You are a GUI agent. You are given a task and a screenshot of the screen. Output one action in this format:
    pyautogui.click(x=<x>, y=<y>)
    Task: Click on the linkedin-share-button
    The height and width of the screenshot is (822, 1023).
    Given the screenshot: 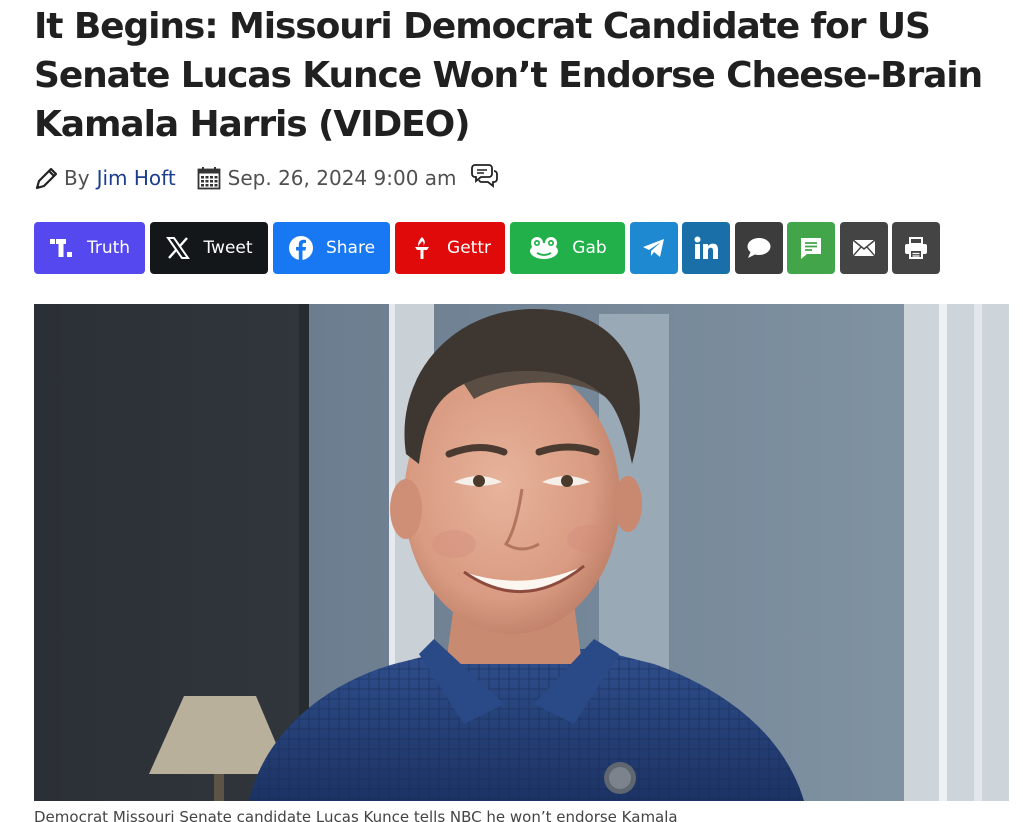 What is the action you would take?
    pyautogui.click(x=706, y=248)
    